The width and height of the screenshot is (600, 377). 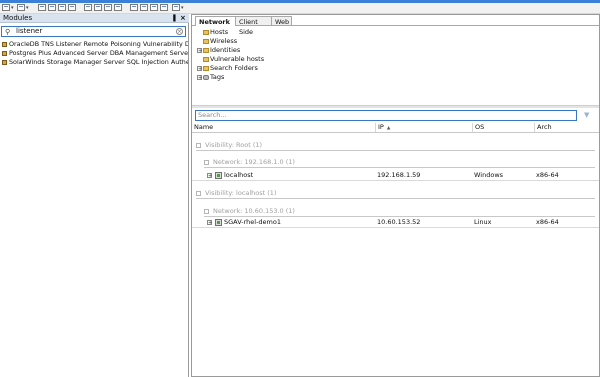 What do you see at coordinates (204, 127) in the screenshot?
I see `column-label: Name` at bounding box center [204, 127].